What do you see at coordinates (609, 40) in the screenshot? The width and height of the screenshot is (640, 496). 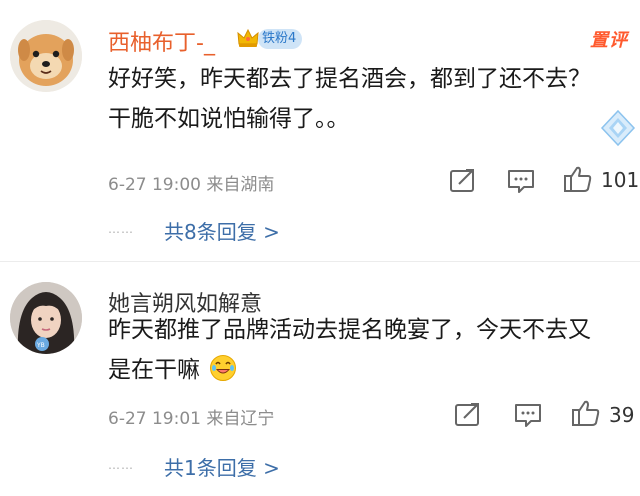 I see `pinned-tag: 置评` at bounding box center [609, 40].